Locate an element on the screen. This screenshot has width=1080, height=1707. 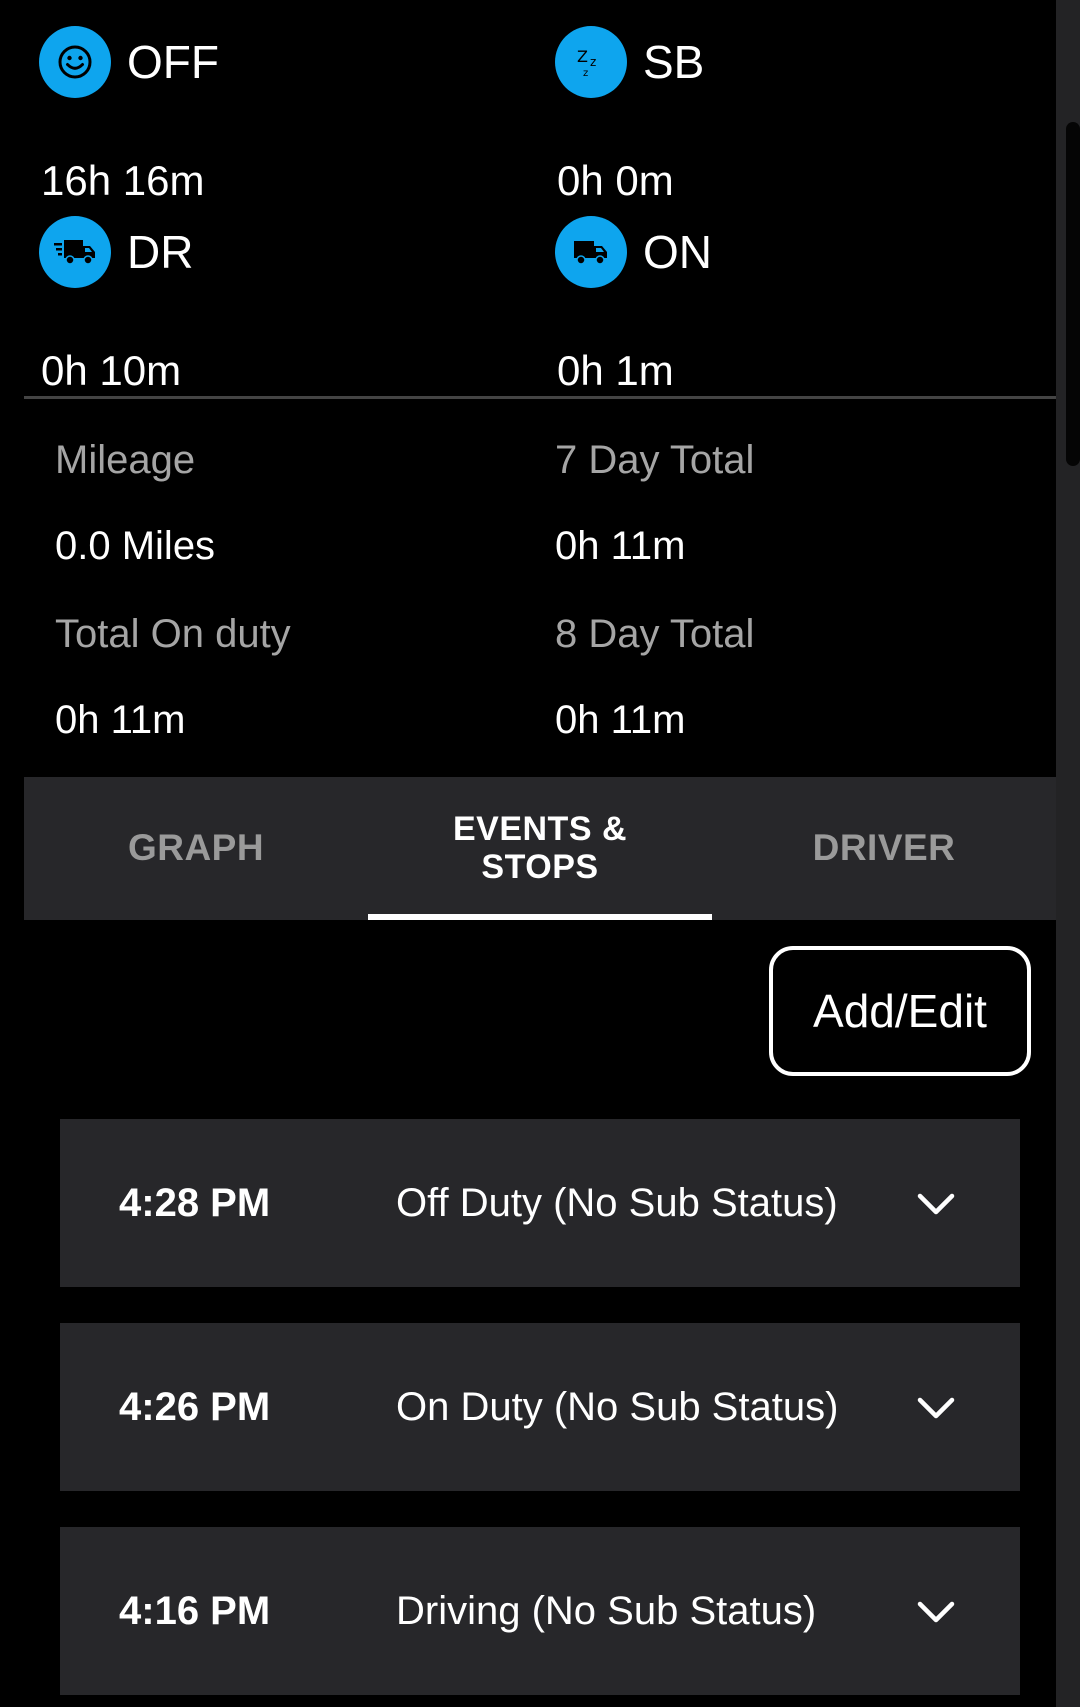
event-status: On Duty (No Sub Status) is located at coordinates (617, 1406).